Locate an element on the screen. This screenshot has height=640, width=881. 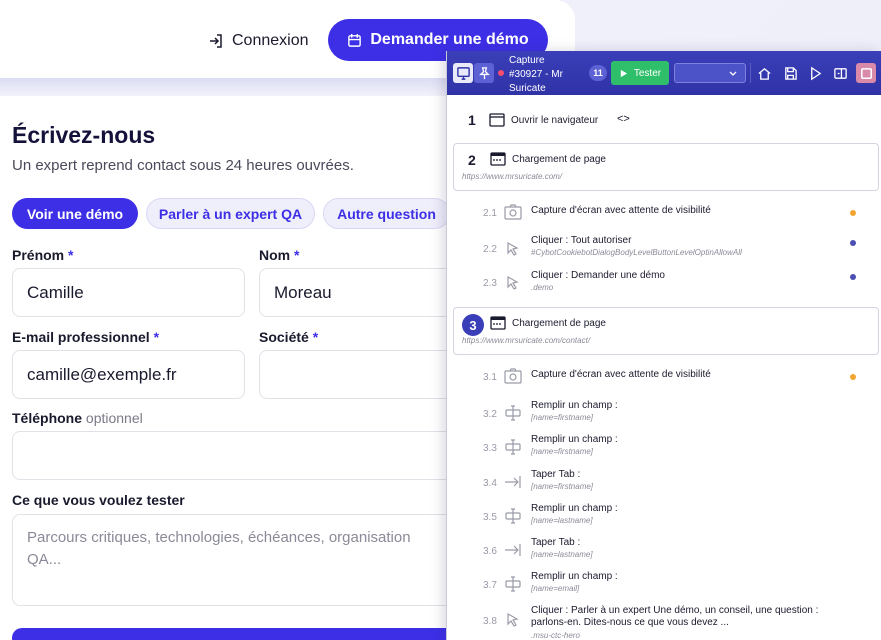
play-outline-icon is located at coordinates (815, 73).